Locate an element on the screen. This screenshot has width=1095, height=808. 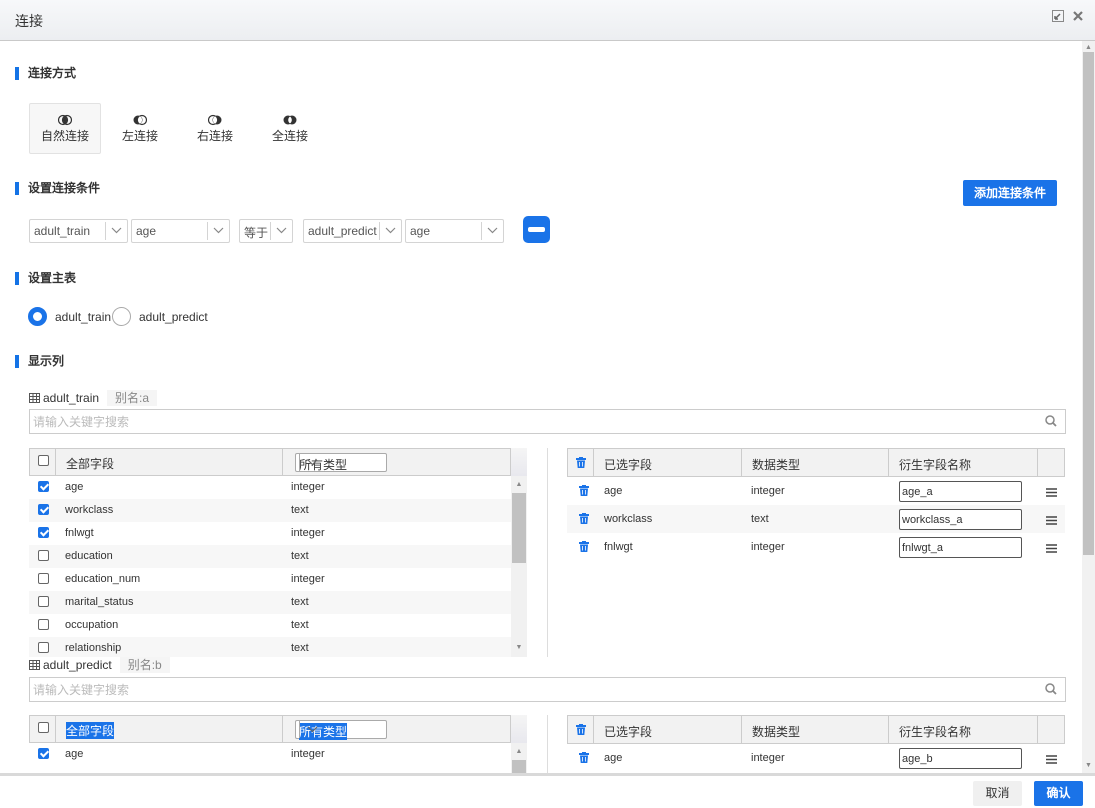
join-option-right: 右连接 is located at coordinates (215, 128).